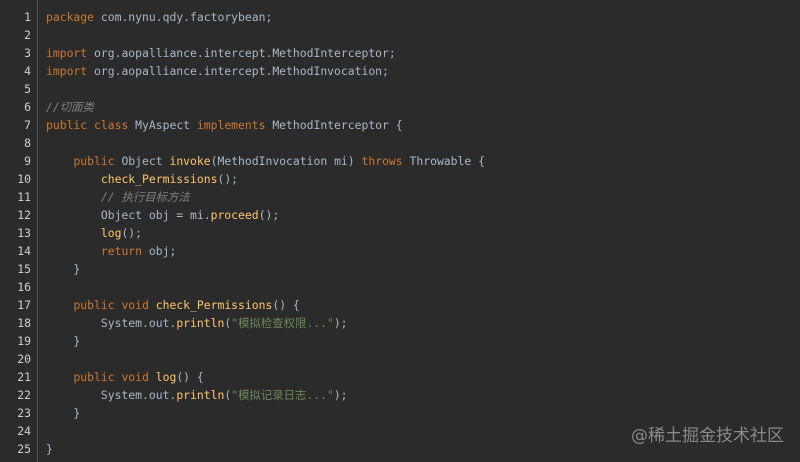  Describe the element at coordinates (24, 377) in the screenshot. I see `line-number: 21` at that location.